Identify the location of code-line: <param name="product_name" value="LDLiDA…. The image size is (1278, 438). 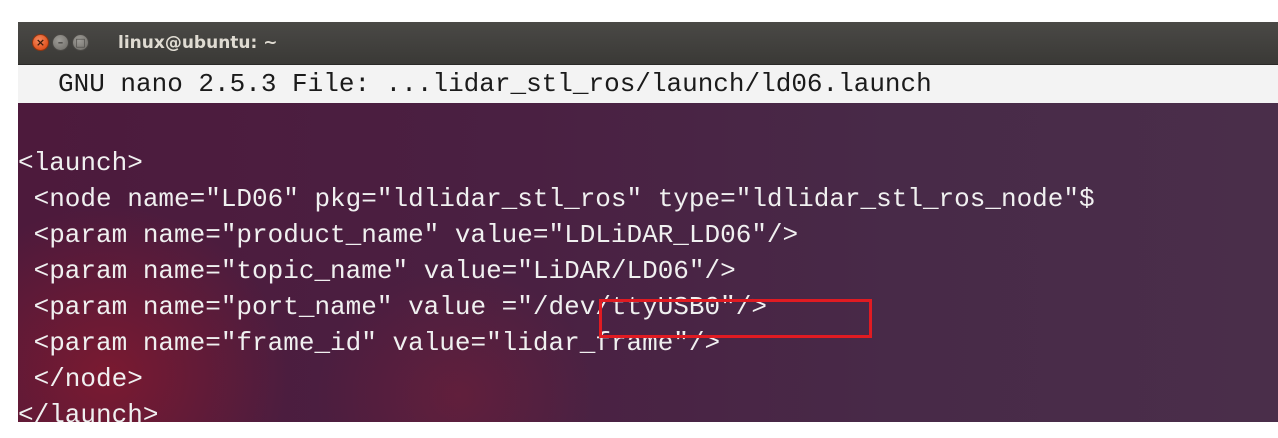
(408, 235).